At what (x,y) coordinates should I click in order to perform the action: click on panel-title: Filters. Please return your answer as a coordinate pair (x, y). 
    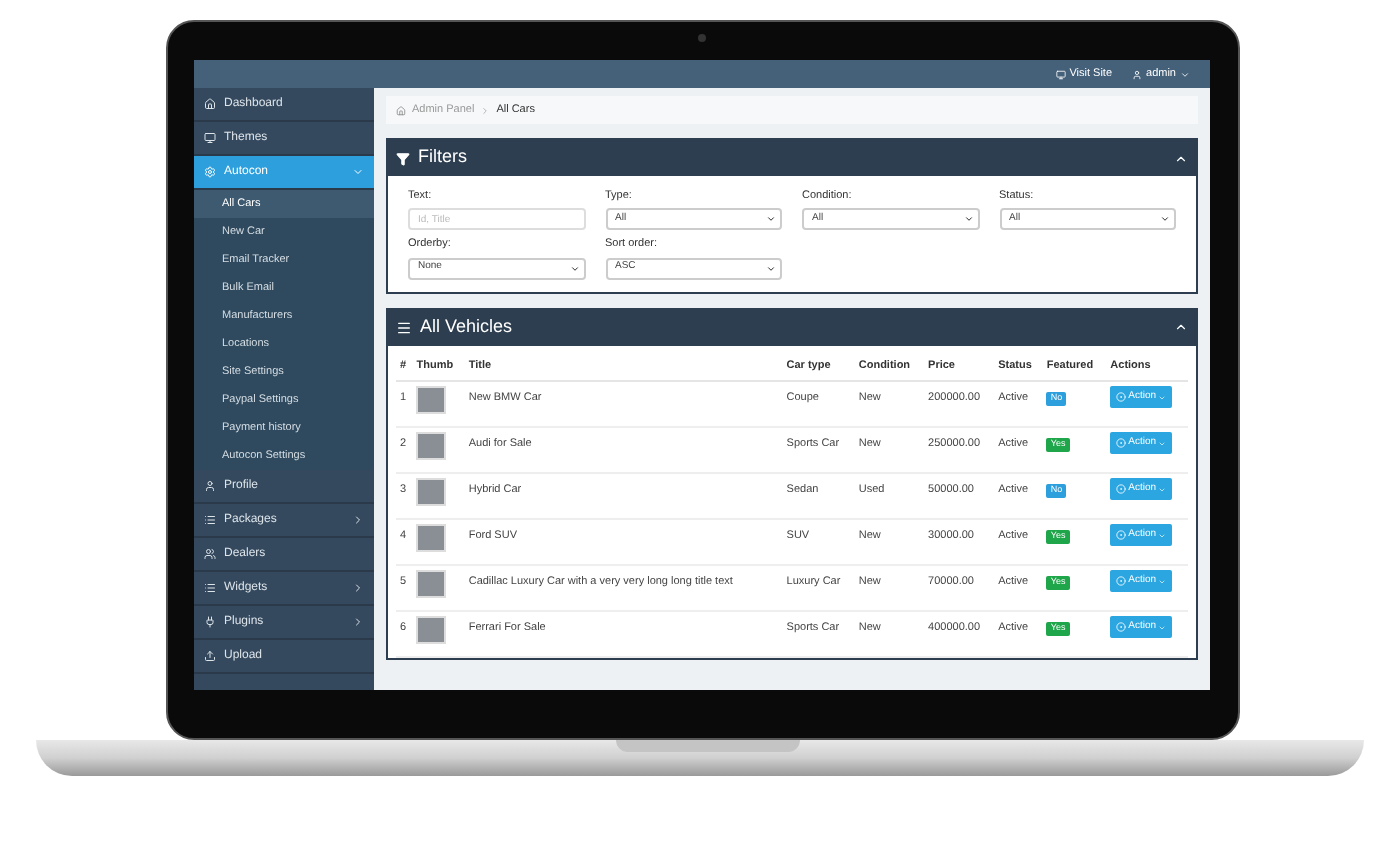
    Looking at the image, I should click on (443, 157).